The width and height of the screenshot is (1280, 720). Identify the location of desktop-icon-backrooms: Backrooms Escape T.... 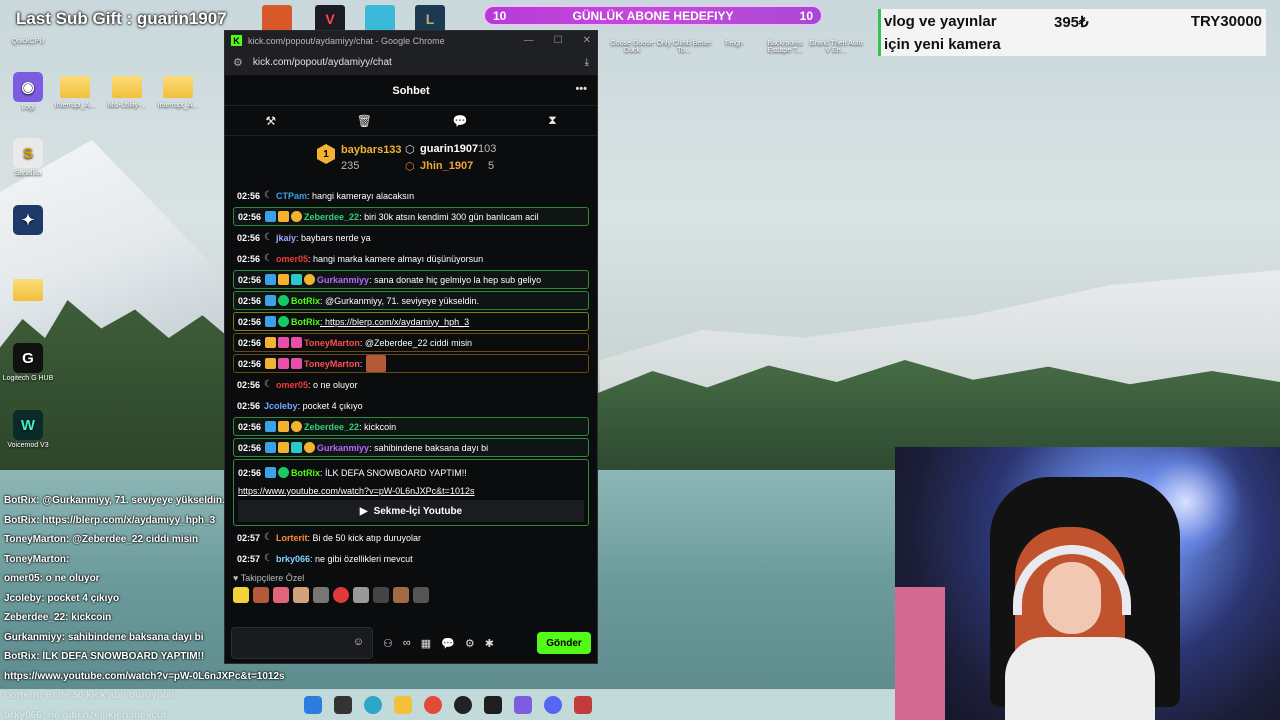
(785, 47).